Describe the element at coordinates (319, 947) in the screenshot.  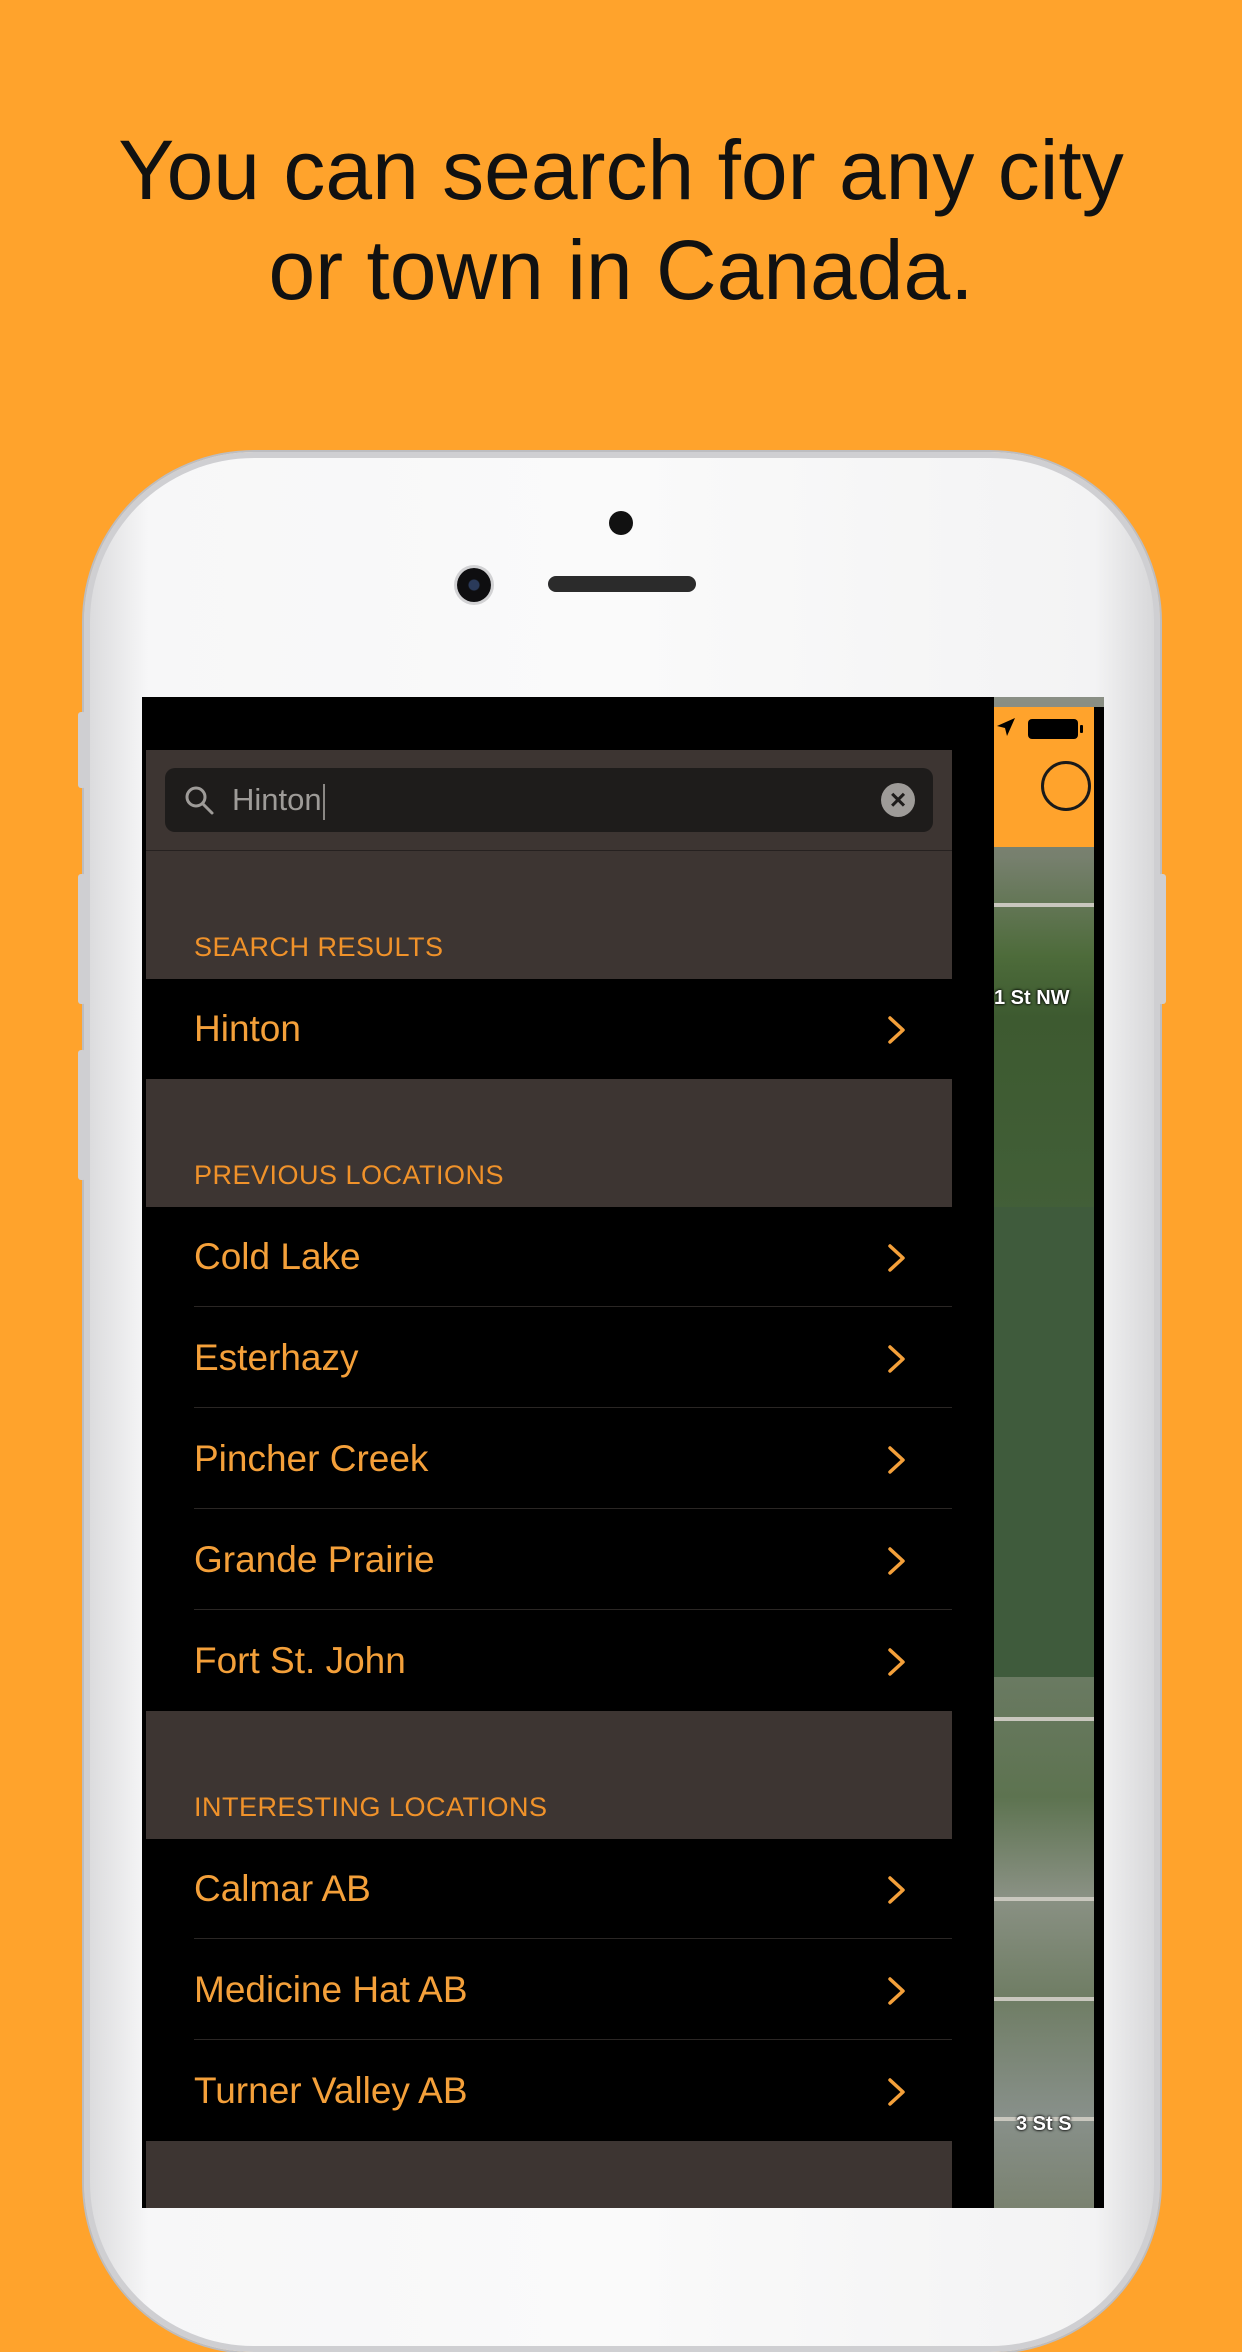
I see `section-title: SEARCH RESULTS` at that location.